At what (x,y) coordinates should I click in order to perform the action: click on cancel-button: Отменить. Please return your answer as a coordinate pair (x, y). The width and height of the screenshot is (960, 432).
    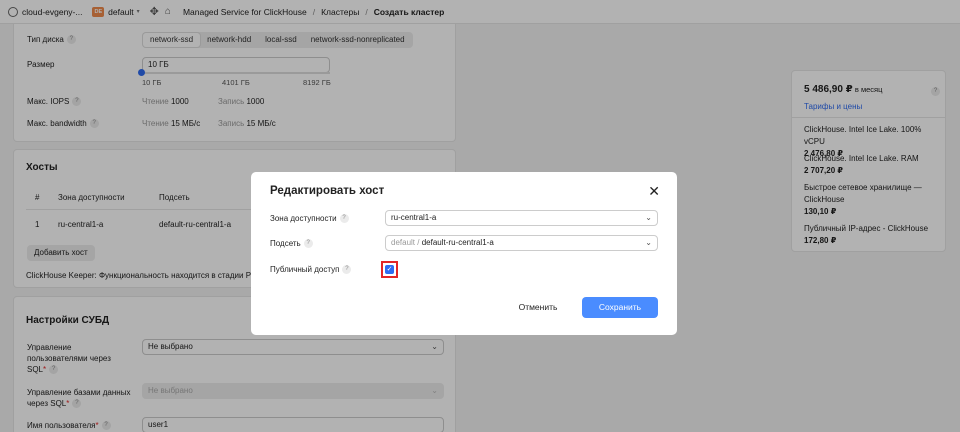
    Looking at the image, I should click on (538, 307).